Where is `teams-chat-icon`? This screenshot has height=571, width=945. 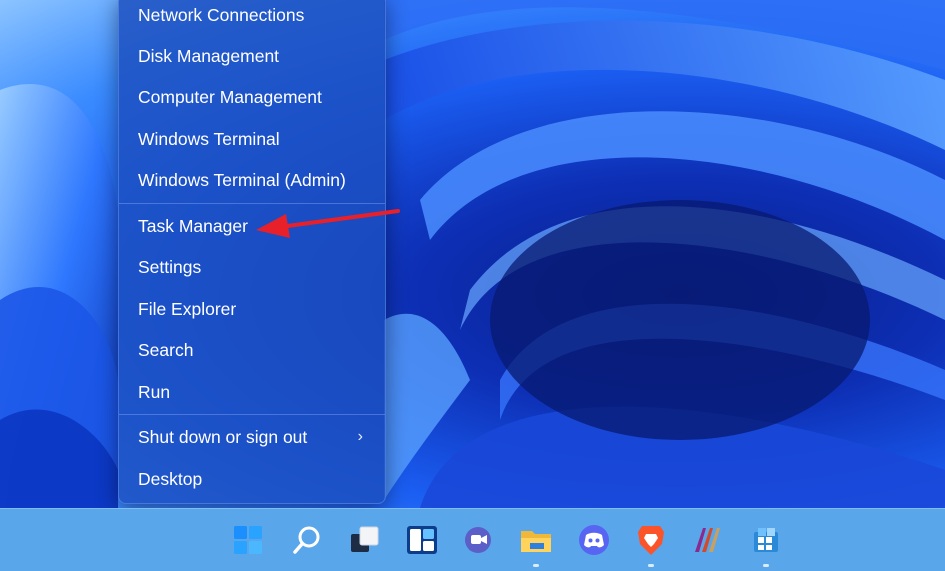
teams-chat-icon is located at coordinates (479, 540).